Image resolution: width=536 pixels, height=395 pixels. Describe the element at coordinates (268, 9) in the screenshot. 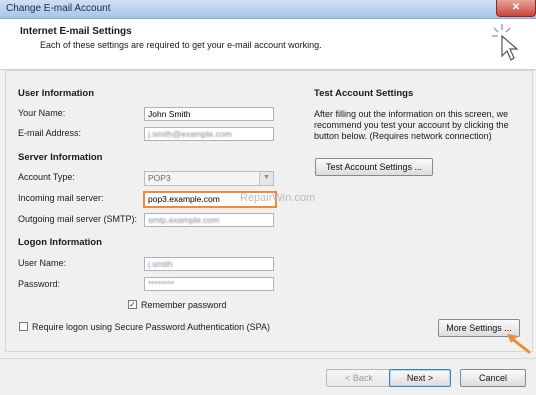

I see `title-bar: Change E-mail Account ✕` at that location.